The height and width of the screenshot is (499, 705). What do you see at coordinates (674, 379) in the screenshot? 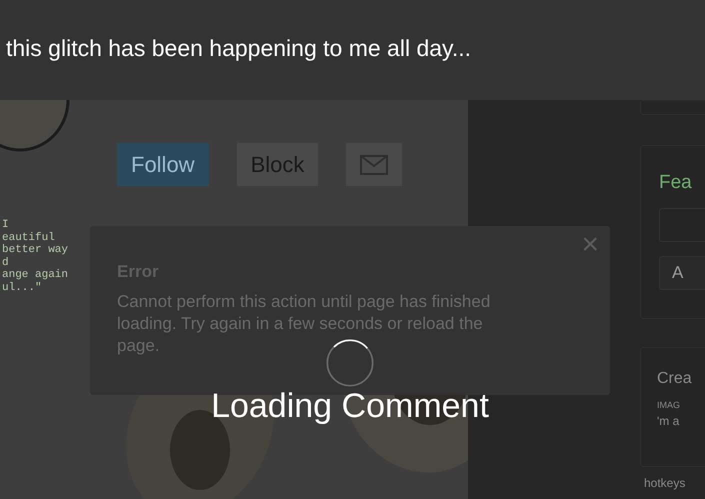
I see `card-title: Crea` at bounding box center [674, 379].